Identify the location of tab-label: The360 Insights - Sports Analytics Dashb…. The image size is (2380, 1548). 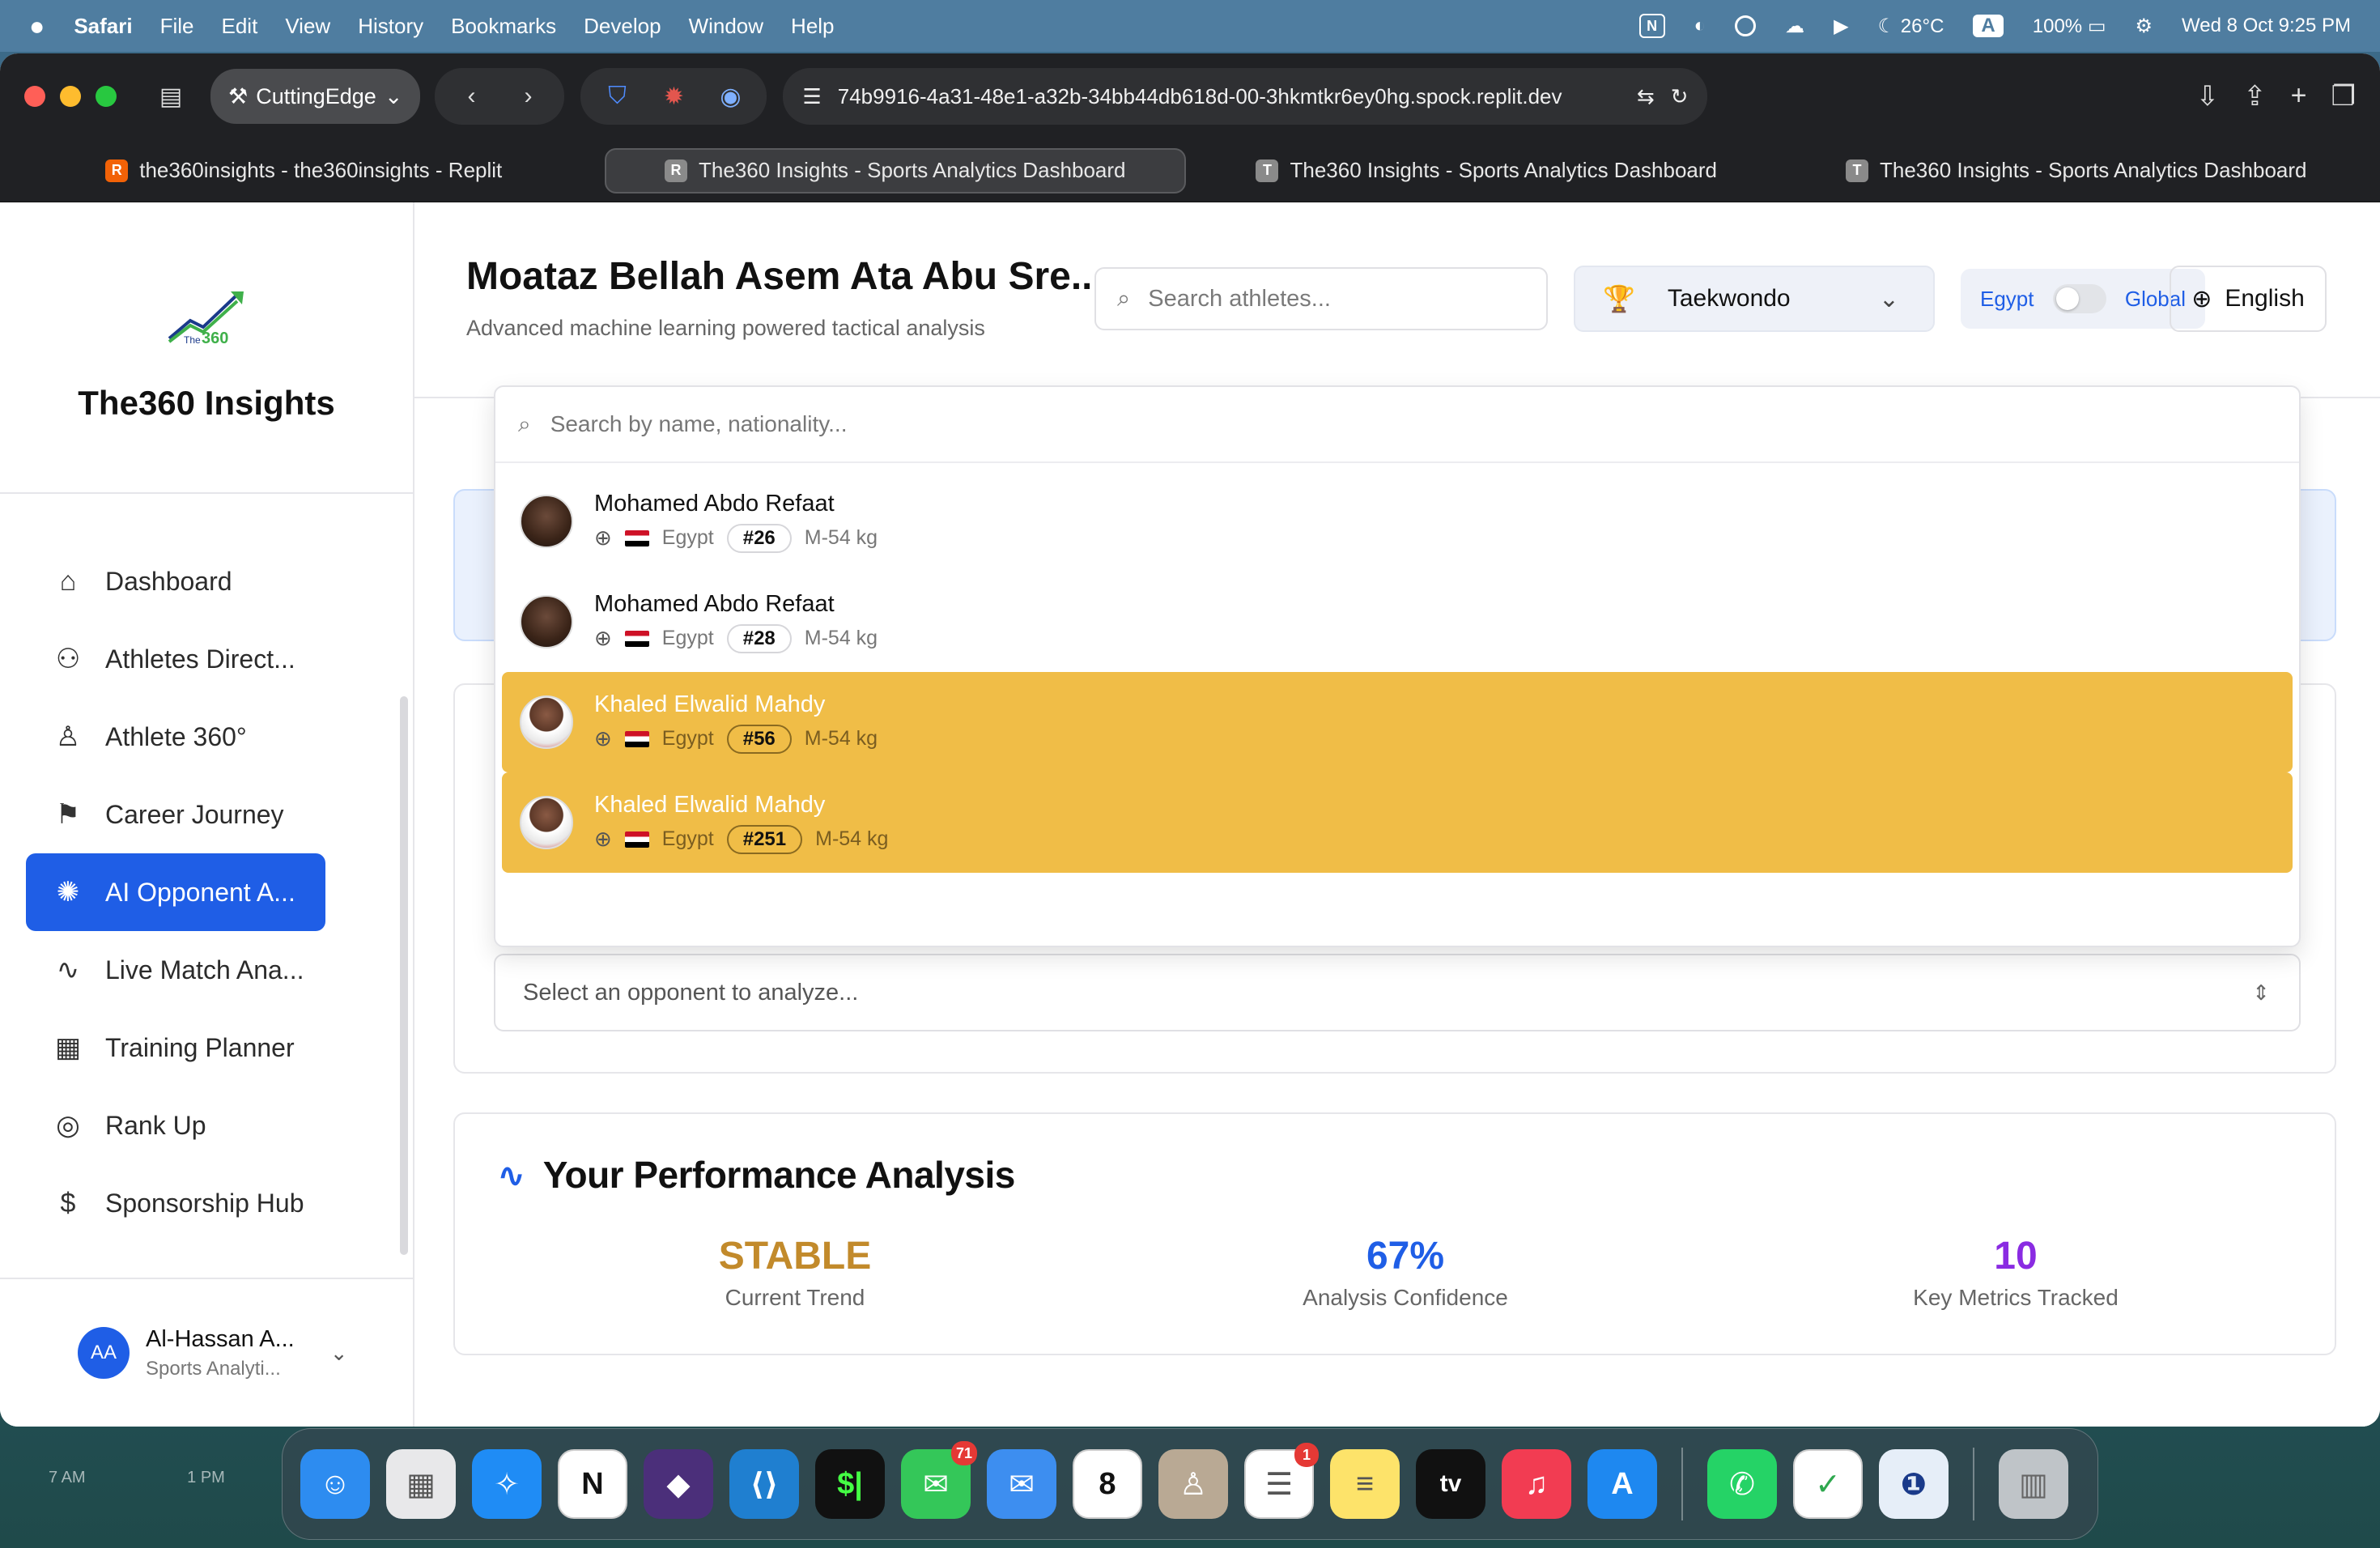
(912, 170).